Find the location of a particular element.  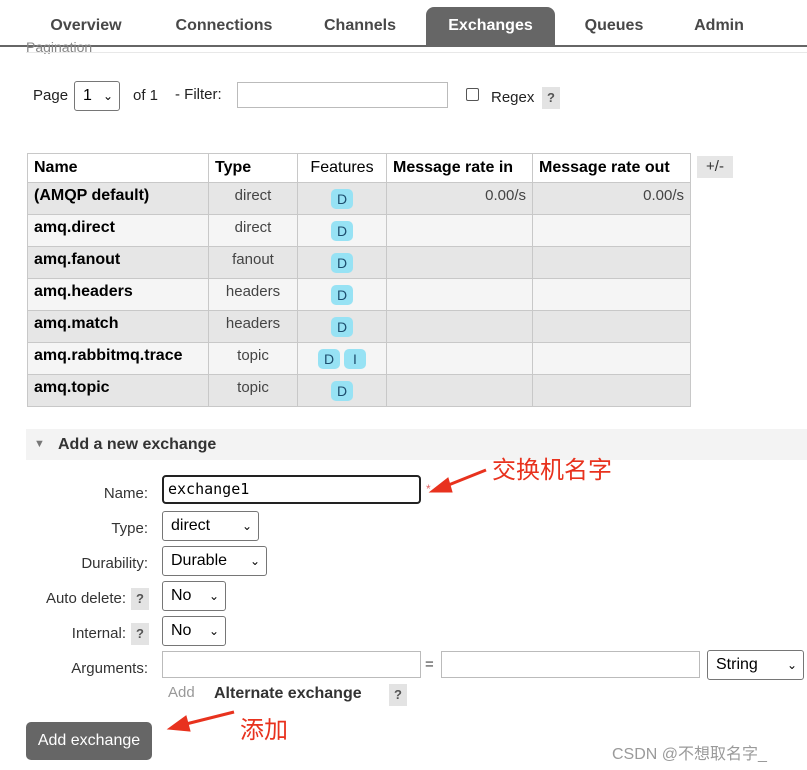

exchange-name-cell: amq.headers is located at coordinates (118, 294).